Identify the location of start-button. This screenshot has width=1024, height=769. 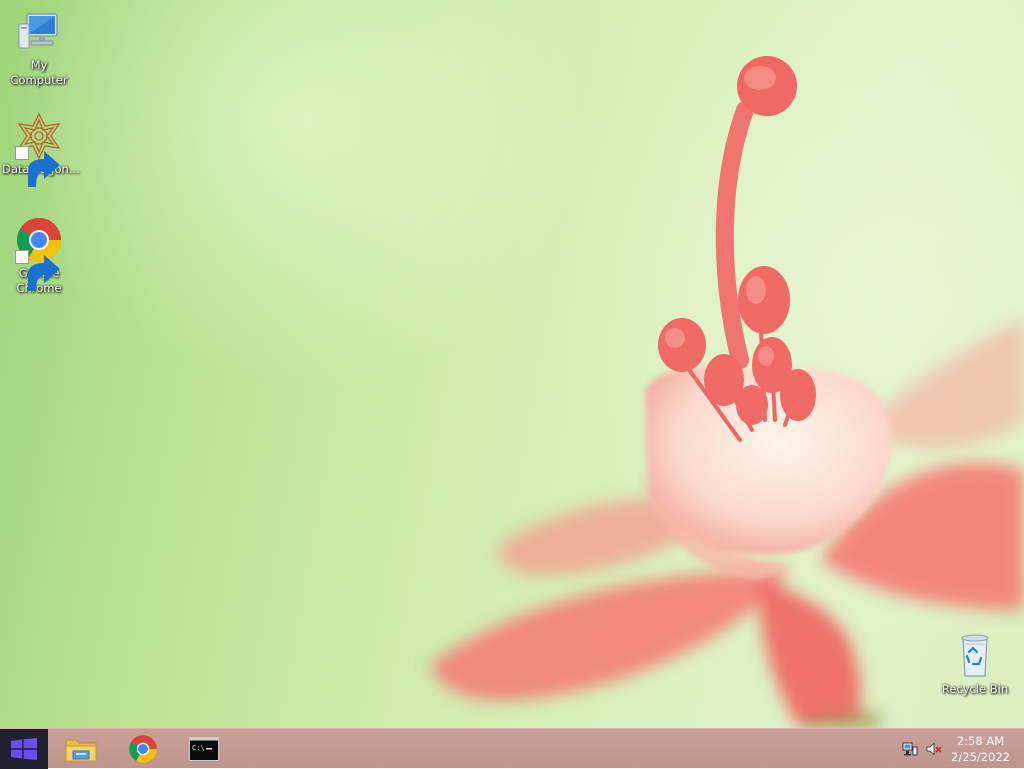
(24, 749).